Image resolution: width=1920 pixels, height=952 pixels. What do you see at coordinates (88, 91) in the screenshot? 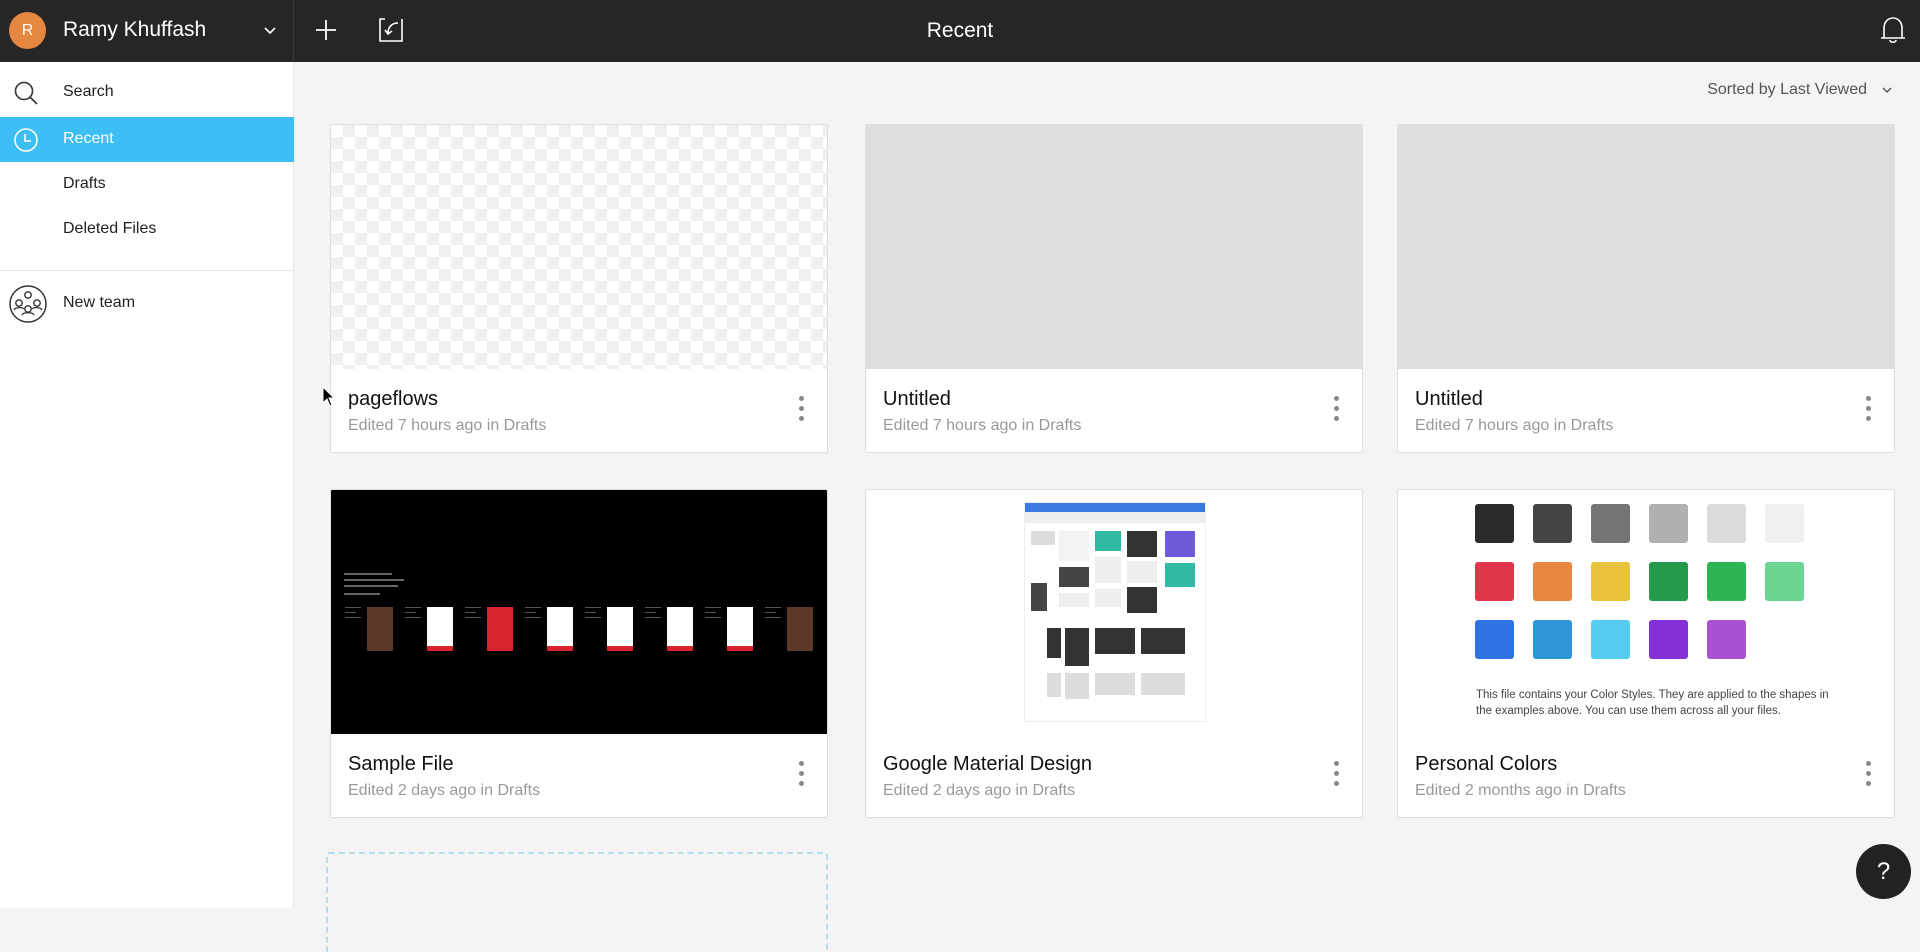
I see `sidebar-item-label: Search` at bounding box center [88, 91].